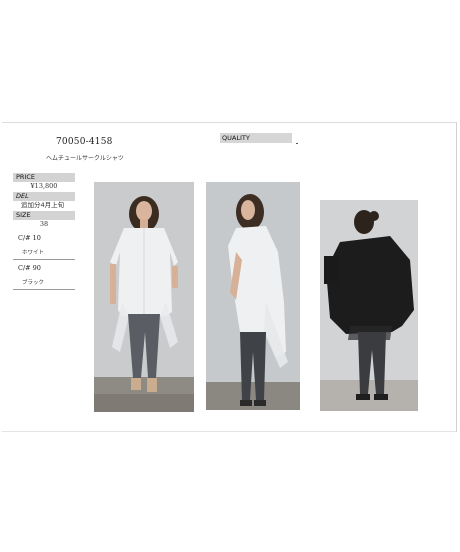 This screenshot has height=552, width=460. I want to click on color-row-black: C/# 90 ブラック, so click(44, 275).